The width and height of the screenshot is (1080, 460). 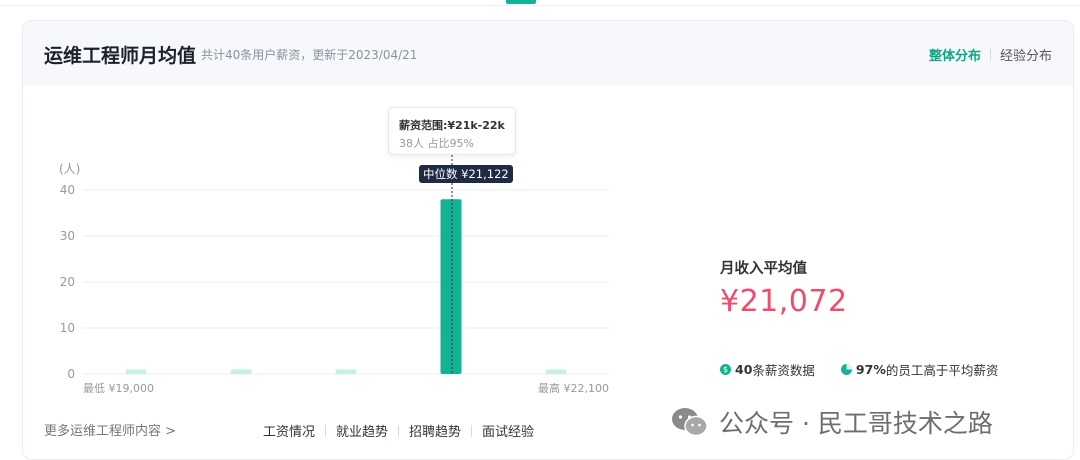 What do you see at coordinates (955, 54) in the screenshot?
I see `tab-overall-distribution: 整体分布` at bounding box center [955, 54].